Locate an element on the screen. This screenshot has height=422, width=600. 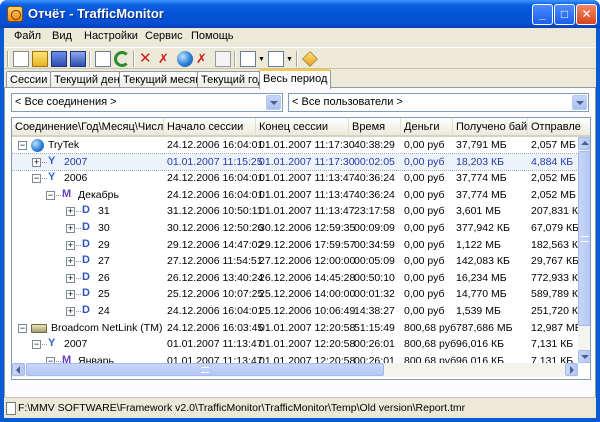
column-header-start: Начало сессии is located at coordinates (210, 126).